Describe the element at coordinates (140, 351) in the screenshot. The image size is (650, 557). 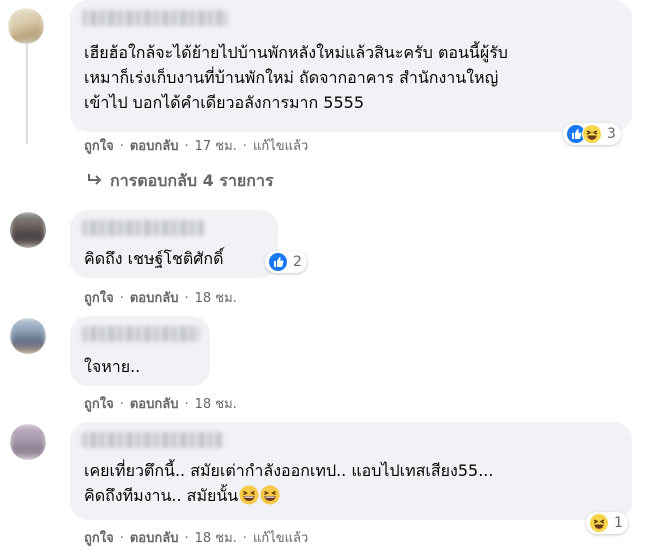
I see `comment-bubble: ใจหาย..` at that location.